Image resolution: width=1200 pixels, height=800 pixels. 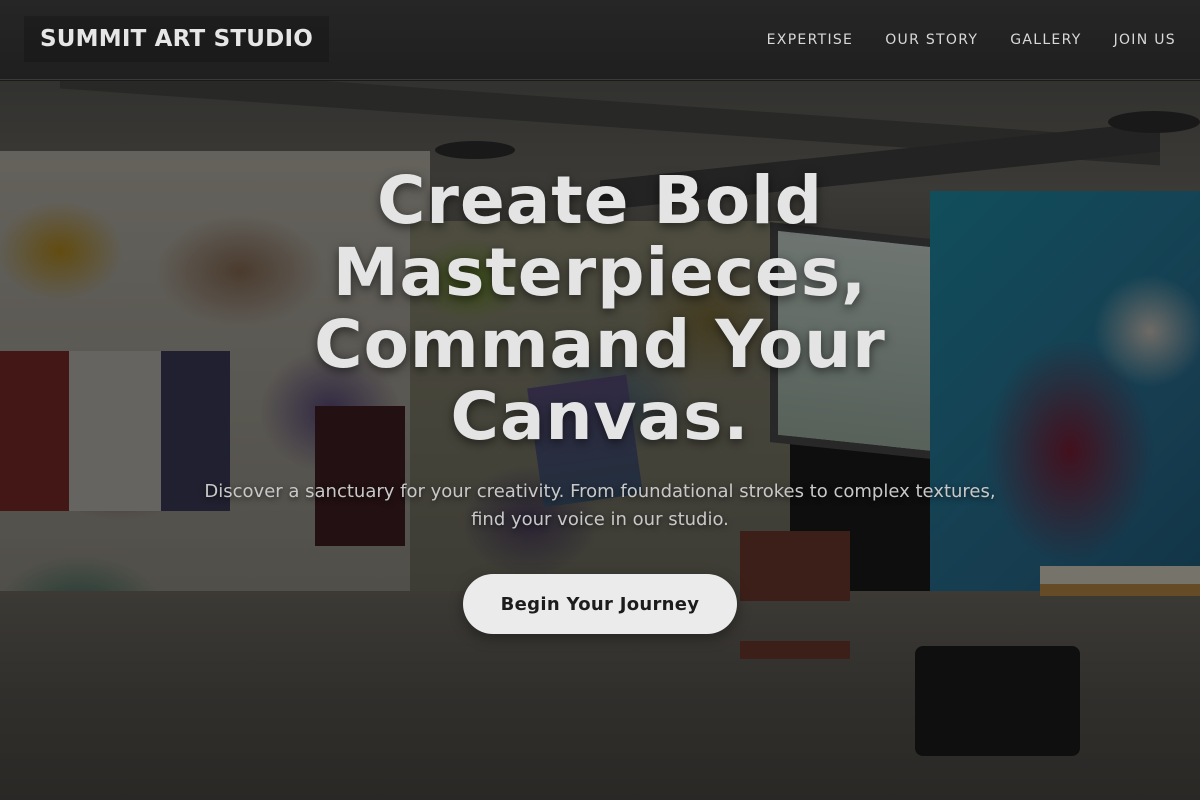 What do you see at coordinates (810, 40) in the screenshot?
I see `nav-link-expertise: EXPERTISE` at bounding box center [810, 40].